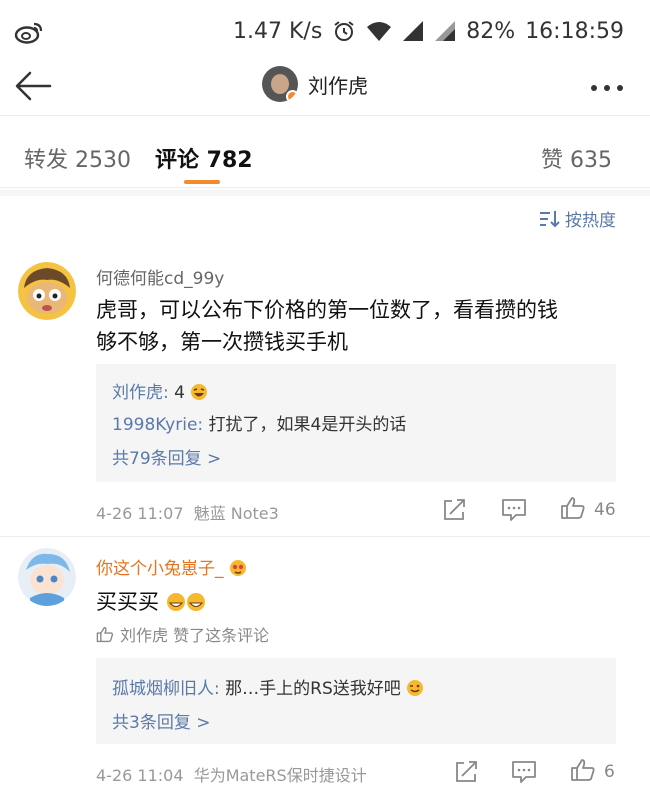 This screenshot has width=650, height=793. What do you see at coordinates (202, 182) in the screenshot?
I see `active-tab-indicator` at bounding box center [202, 182].